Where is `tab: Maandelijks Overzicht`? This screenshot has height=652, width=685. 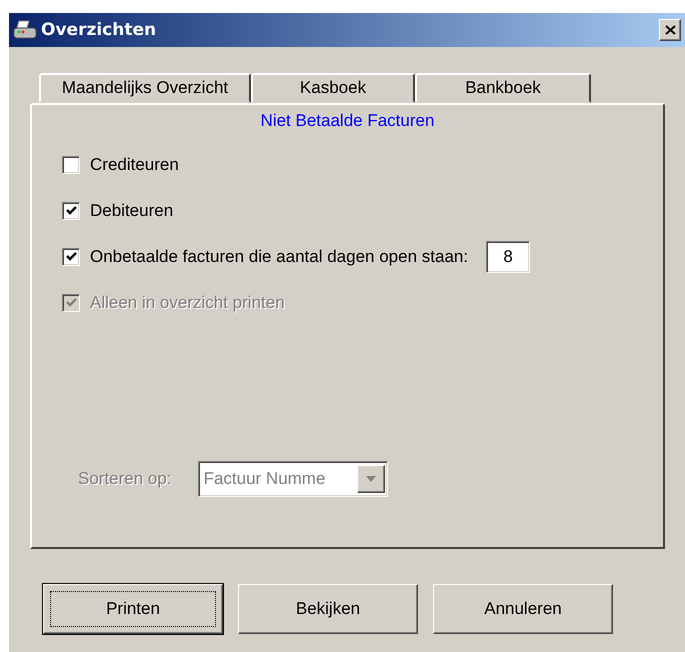 tab: Maandelijks Overzicht is located at coordinates (145, 88).